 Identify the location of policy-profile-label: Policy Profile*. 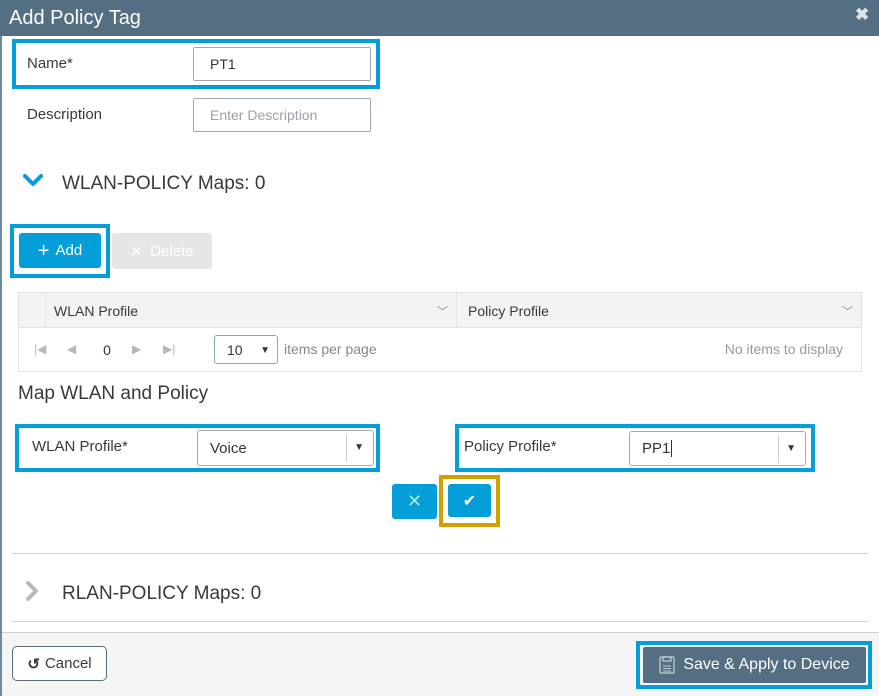
(510, 446).